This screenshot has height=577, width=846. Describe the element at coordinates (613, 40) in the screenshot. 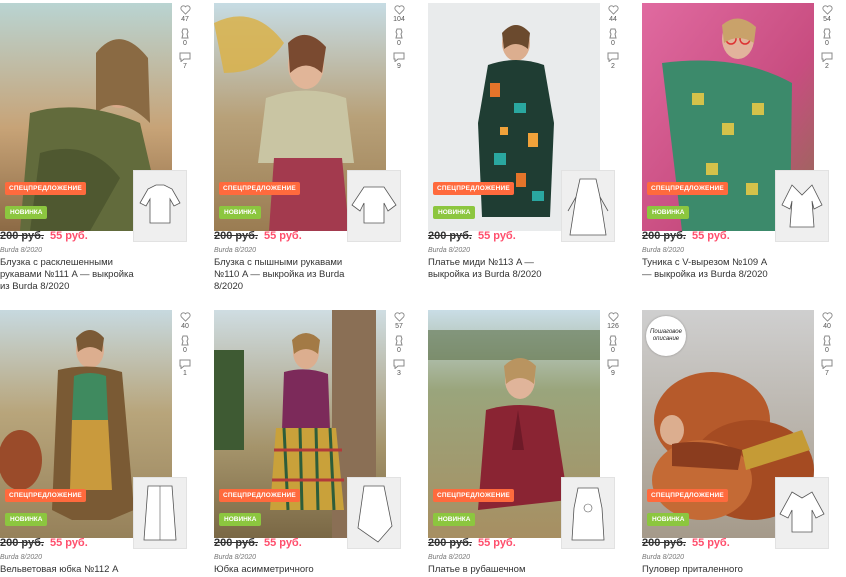

I see `stats-column: 44 0 2` at that location.